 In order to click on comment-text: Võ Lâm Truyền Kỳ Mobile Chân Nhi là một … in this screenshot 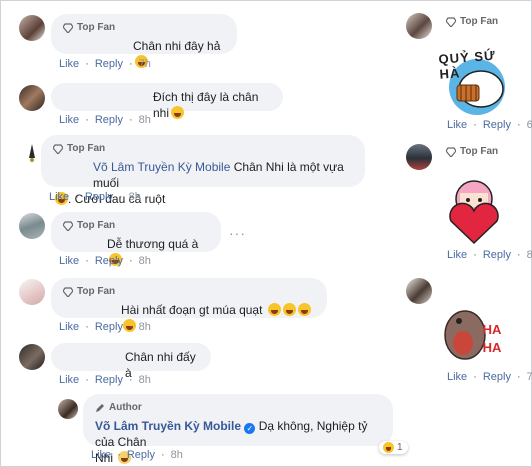, I will do `click(218, 175)`.